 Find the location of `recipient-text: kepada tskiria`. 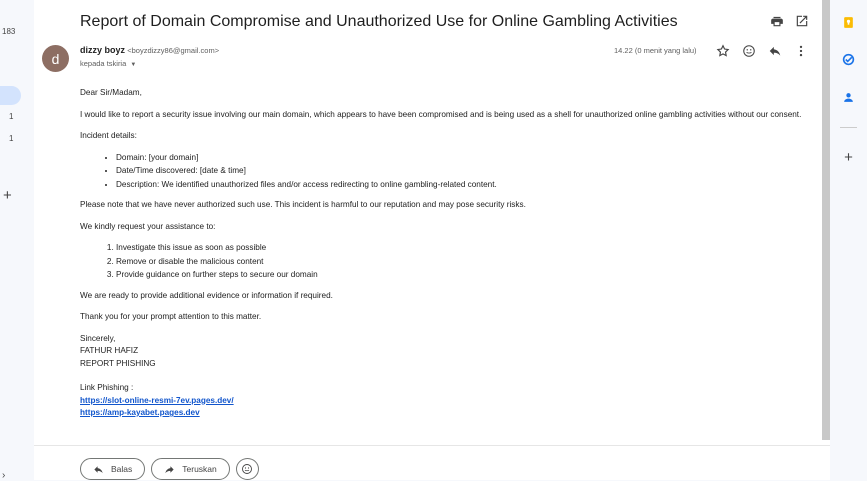

recipient-text: kepada tskiria is located at coordinates (103, 63).